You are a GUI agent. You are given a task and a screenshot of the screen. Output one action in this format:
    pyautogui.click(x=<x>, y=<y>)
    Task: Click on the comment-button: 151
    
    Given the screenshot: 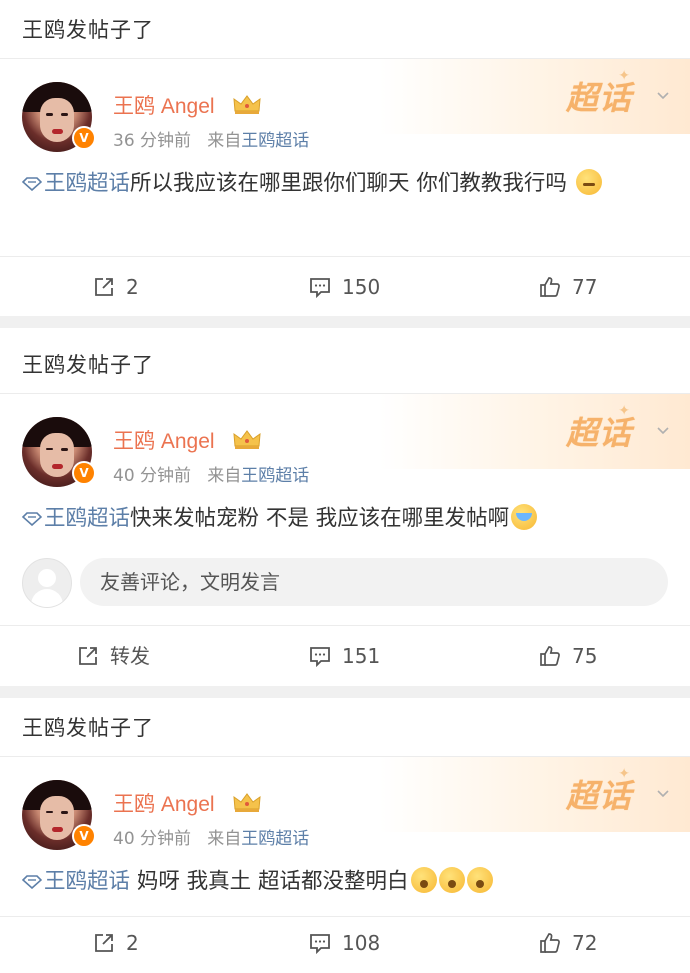 What is the action you would take?
    pyautogui.click(x=344, y=656)
    